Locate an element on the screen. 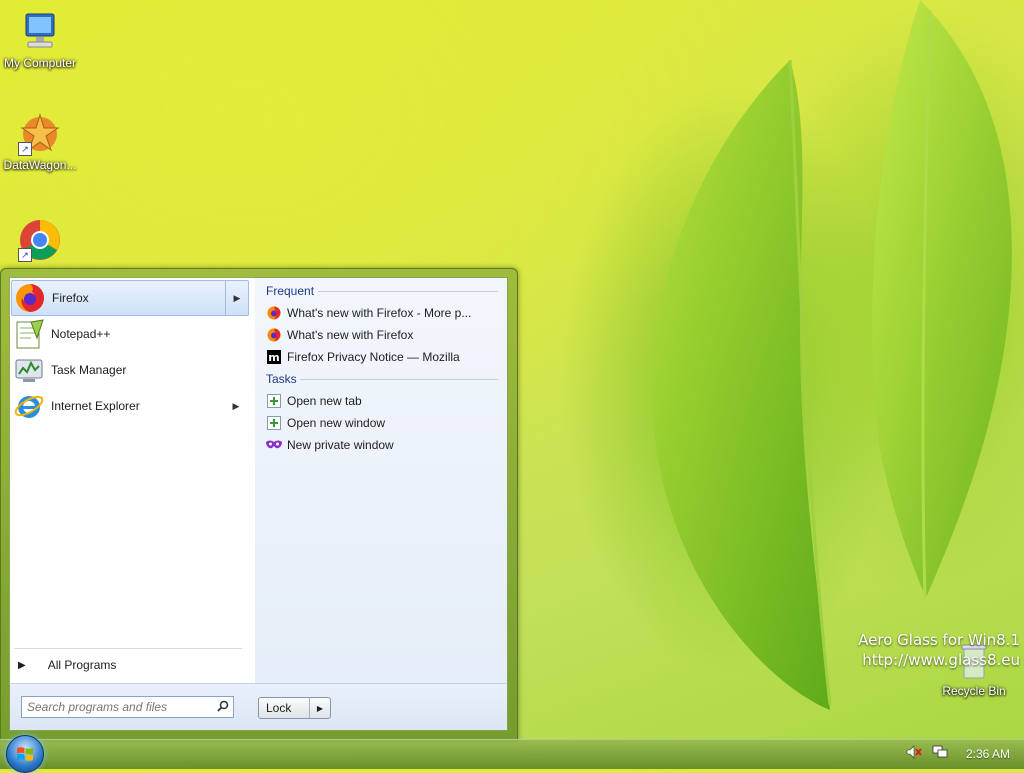 The height and width of the screenshot is (773, 1024). new-window-icon is located at coordinates (274, 423).